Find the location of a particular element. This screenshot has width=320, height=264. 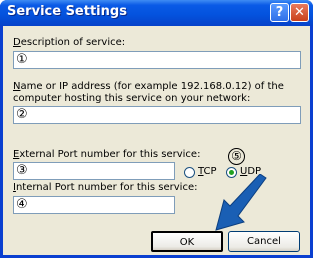

external-port-field: ③ is located at coordinates (94, 171).